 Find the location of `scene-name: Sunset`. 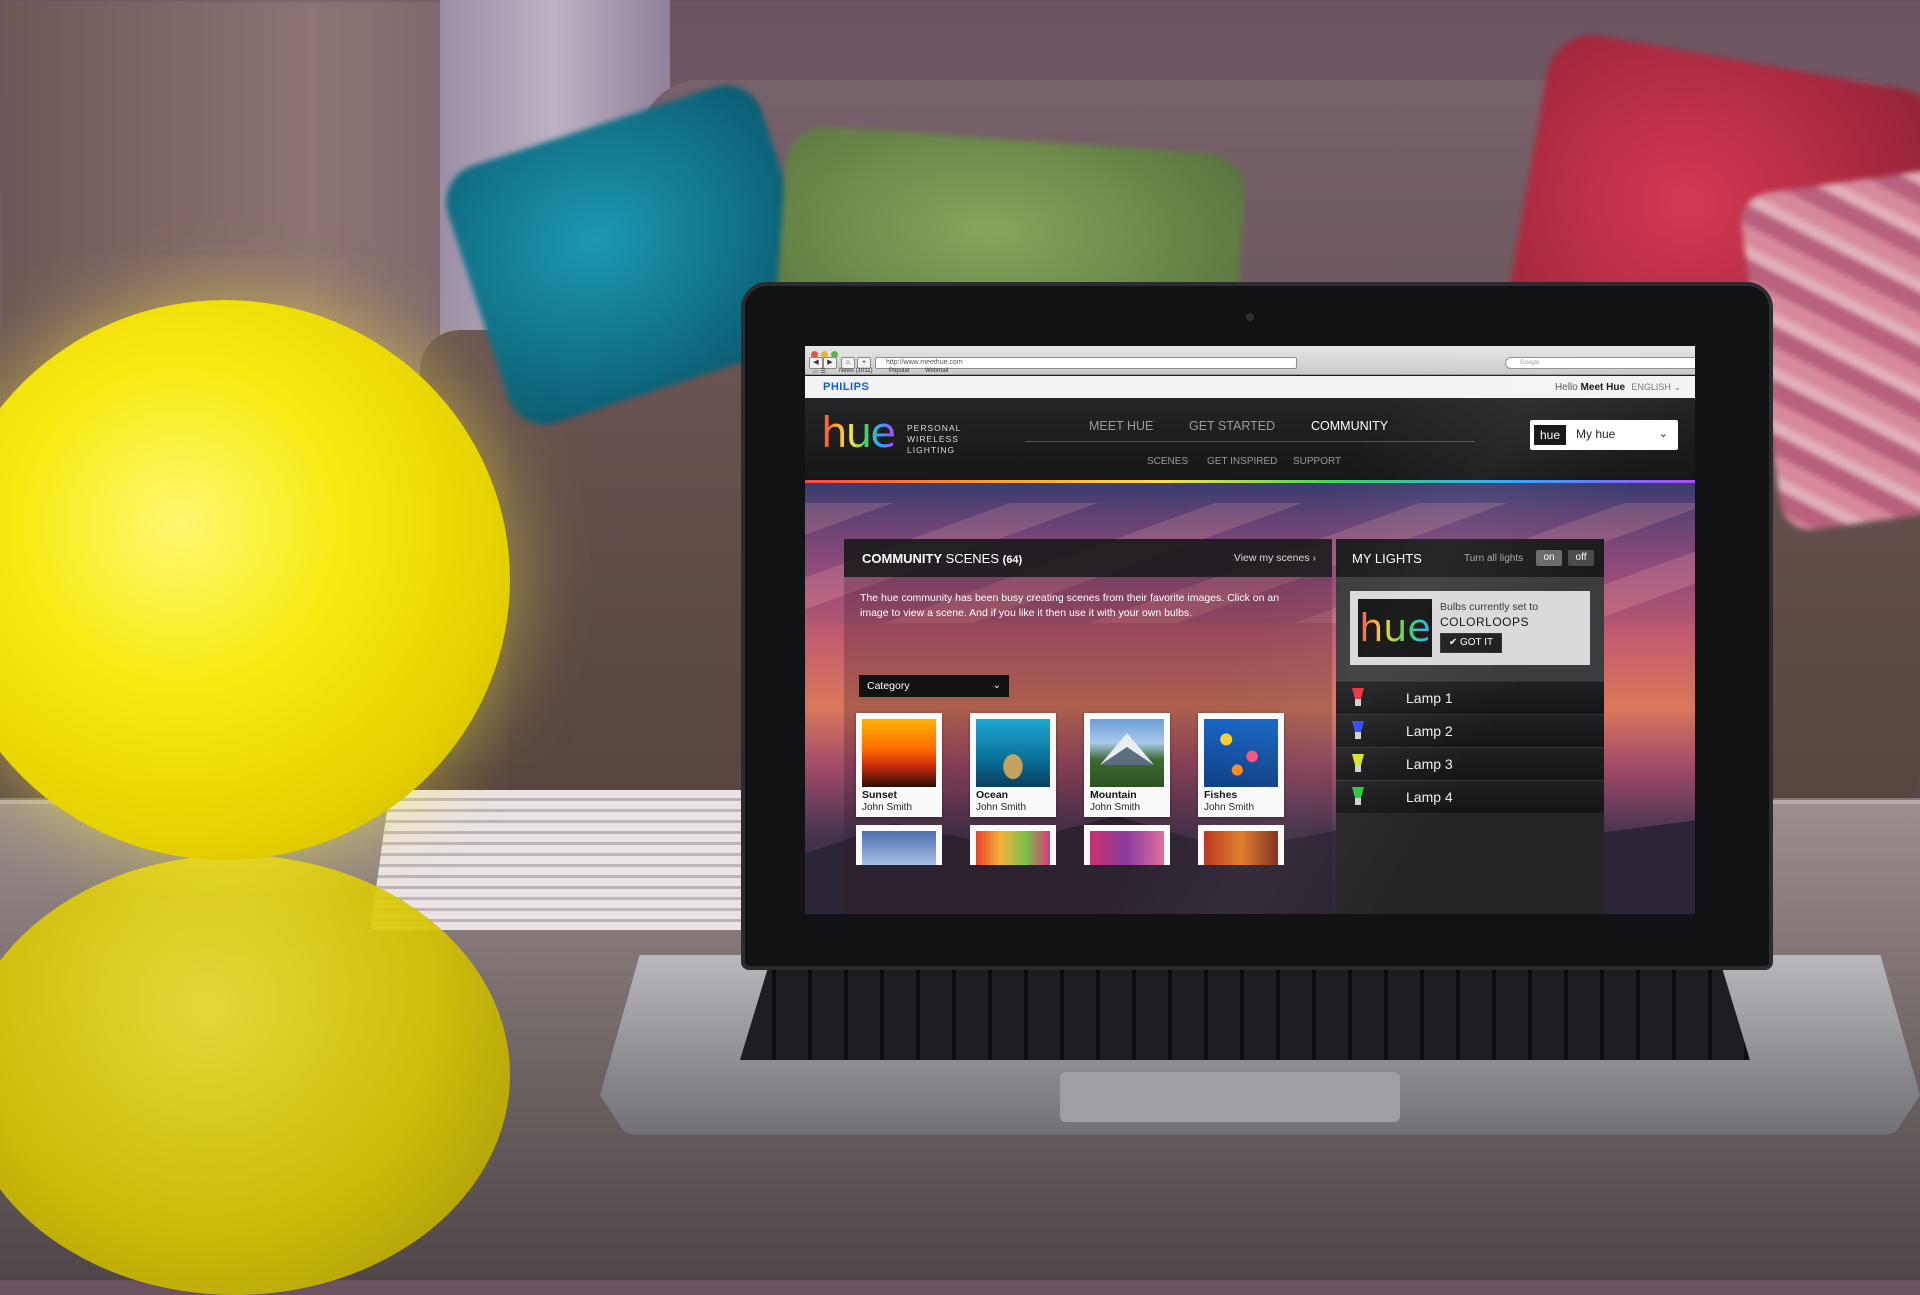

scene-name: Sunset is located at coordinates (880, 795).